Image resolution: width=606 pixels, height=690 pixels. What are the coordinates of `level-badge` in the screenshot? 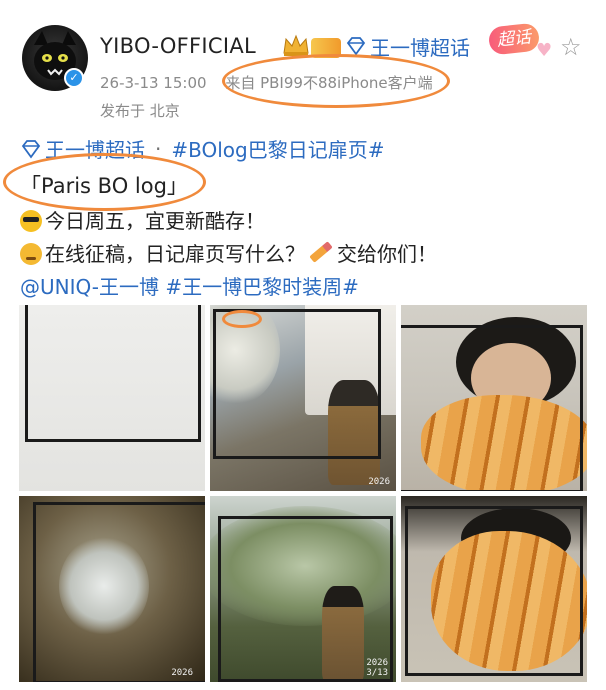 It's located at (326, 48).